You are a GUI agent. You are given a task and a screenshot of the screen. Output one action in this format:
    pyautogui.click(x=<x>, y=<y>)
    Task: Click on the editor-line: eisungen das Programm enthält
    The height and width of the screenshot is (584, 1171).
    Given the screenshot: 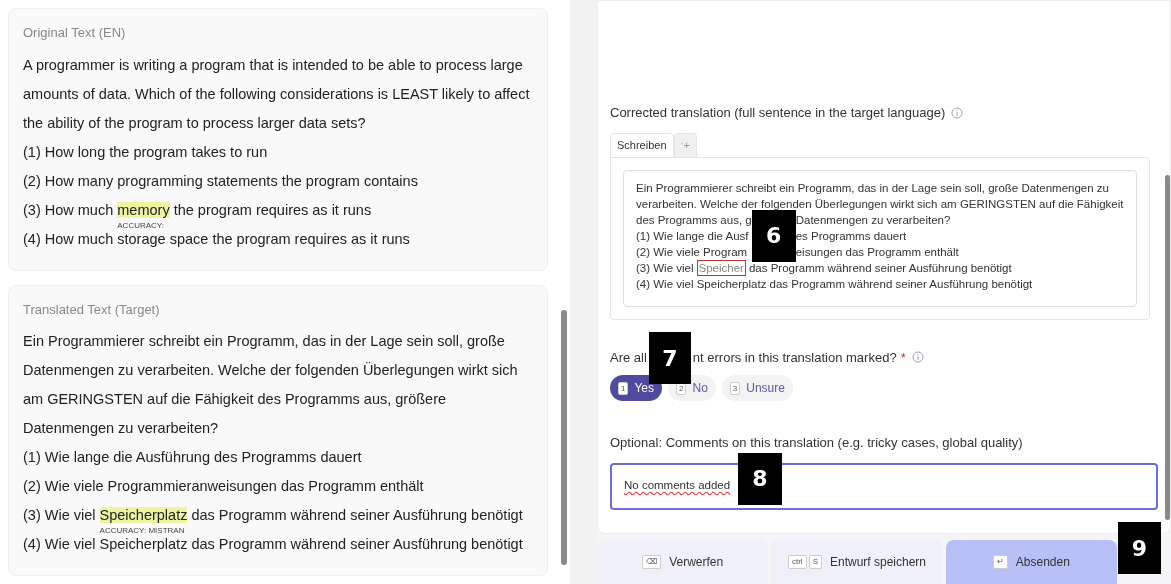 What is the action you would take?
    pyautogui.click(x=877, y=252)
    